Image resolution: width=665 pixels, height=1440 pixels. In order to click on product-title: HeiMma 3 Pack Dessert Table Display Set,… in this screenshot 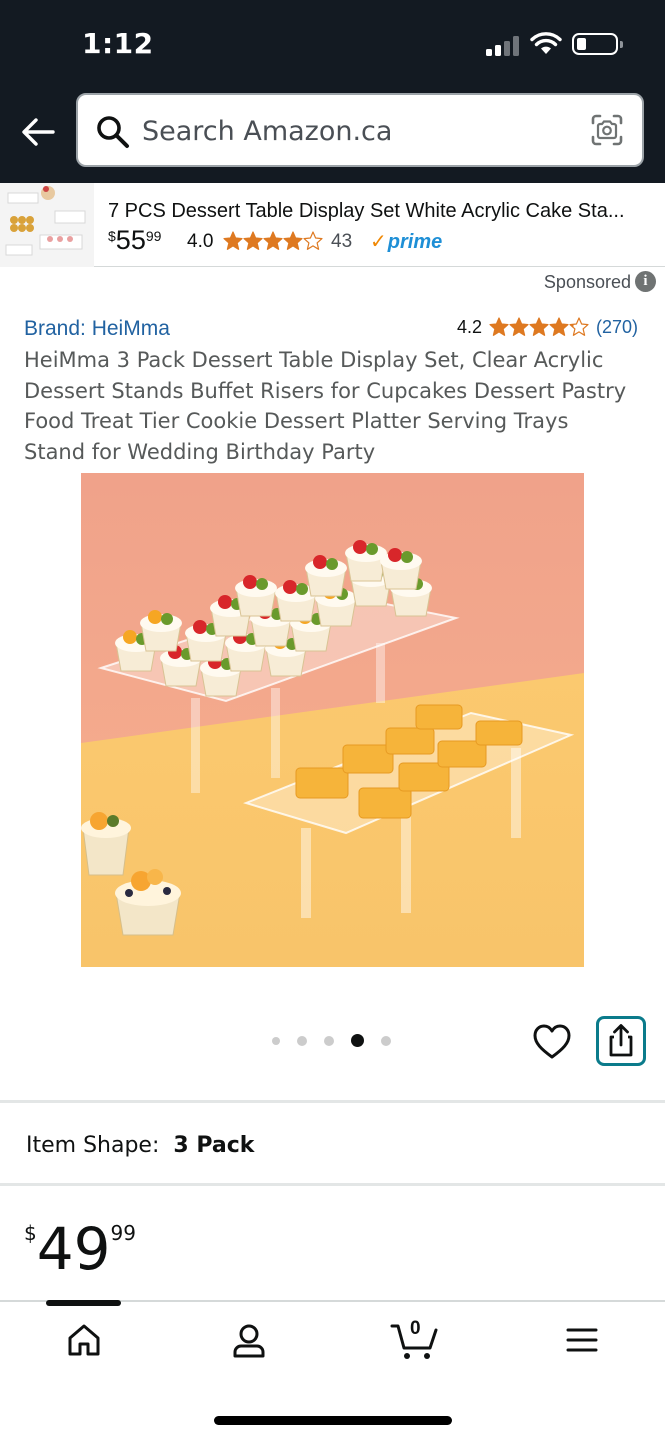, I will do `click(325, 406)`.